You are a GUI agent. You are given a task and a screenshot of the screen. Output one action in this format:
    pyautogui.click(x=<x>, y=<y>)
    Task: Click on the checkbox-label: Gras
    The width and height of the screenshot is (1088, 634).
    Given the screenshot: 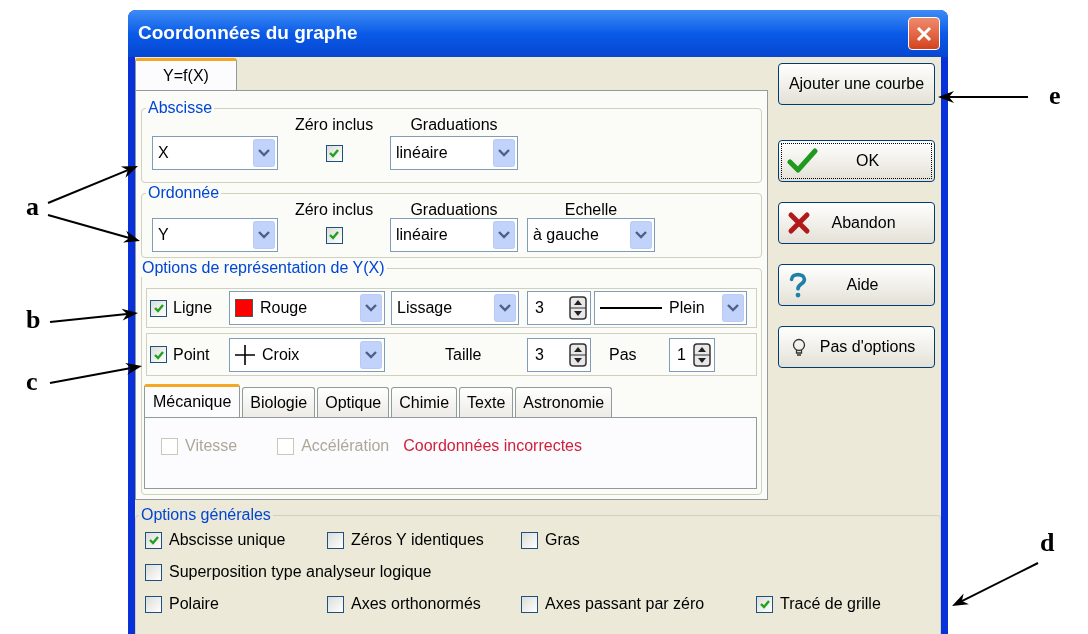 What is the action you would take?
    pyautogui.click(x=562, y=540)
    